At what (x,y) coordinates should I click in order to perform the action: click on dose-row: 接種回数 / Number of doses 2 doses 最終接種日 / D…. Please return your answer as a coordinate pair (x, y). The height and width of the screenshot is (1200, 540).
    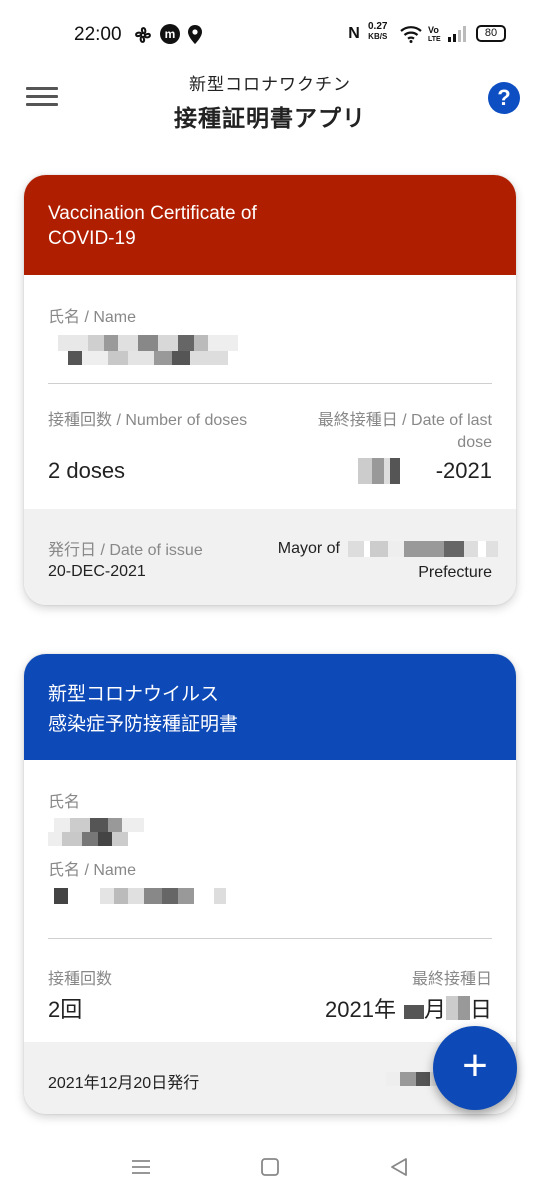
    Looking at the image, I should click on (270, 436).